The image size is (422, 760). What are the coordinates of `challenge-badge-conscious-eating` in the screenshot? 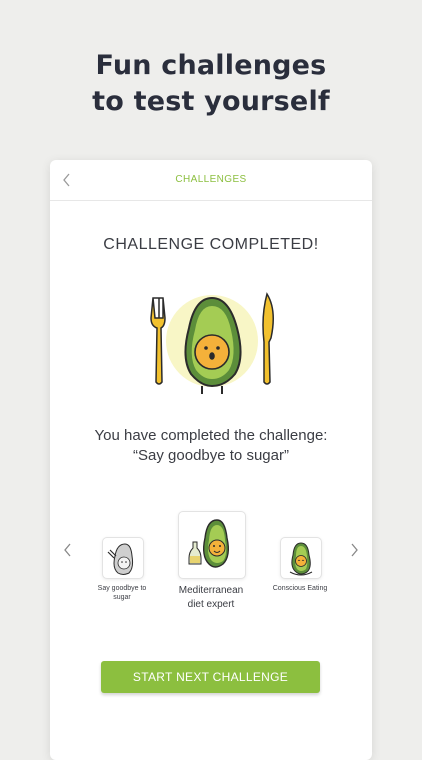 It's located at (301, 558).